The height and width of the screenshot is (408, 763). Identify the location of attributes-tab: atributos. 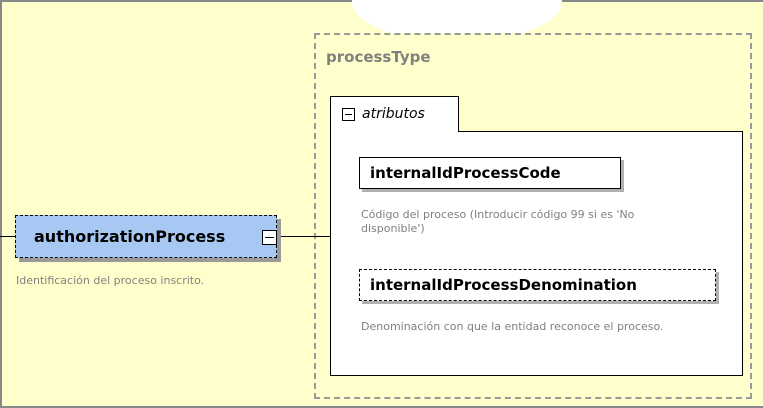
(394, 114).